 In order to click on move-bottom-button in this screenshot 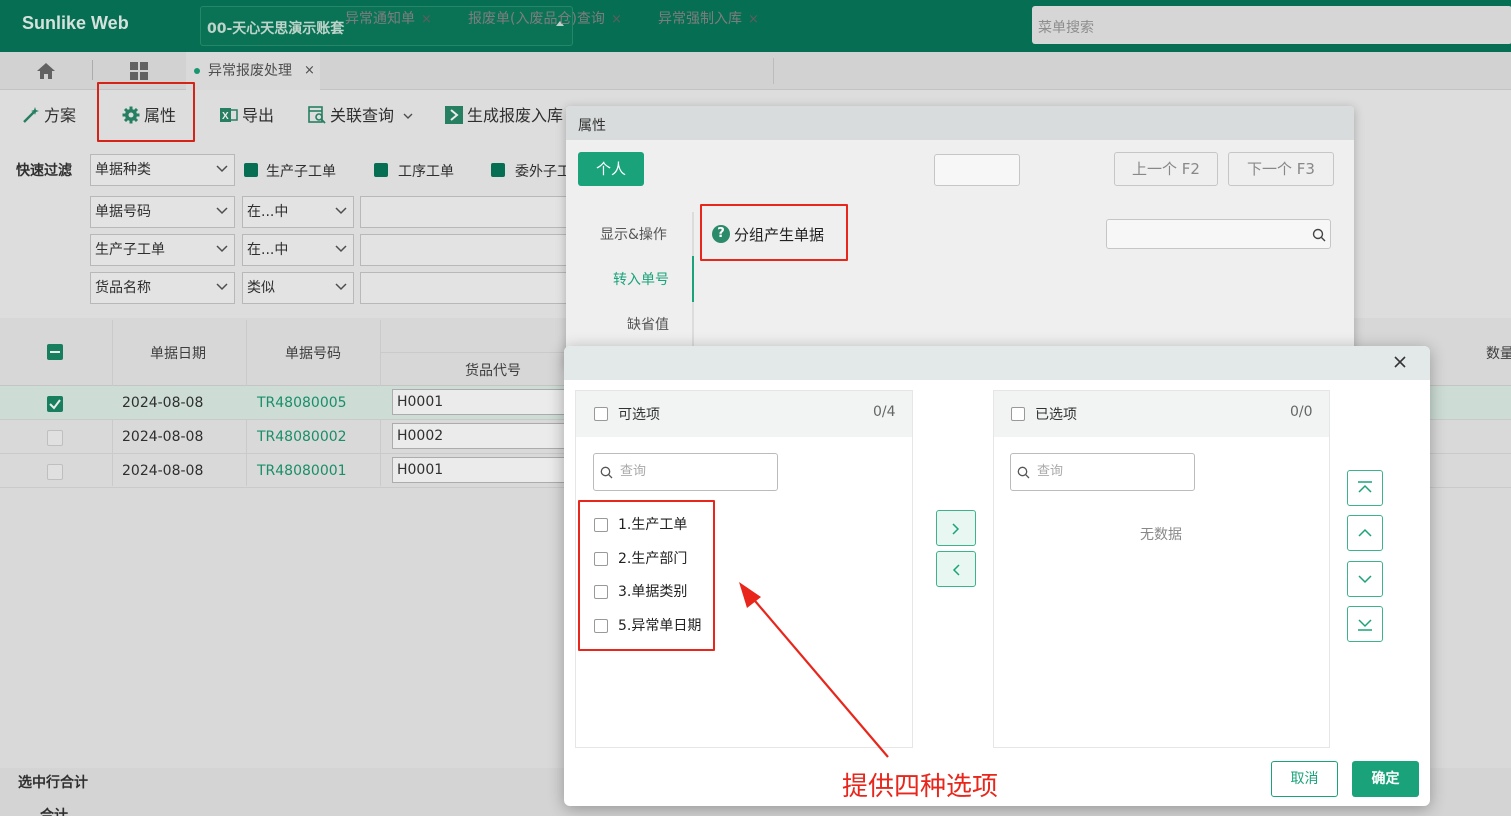, I will do `click(1365, 624)`.